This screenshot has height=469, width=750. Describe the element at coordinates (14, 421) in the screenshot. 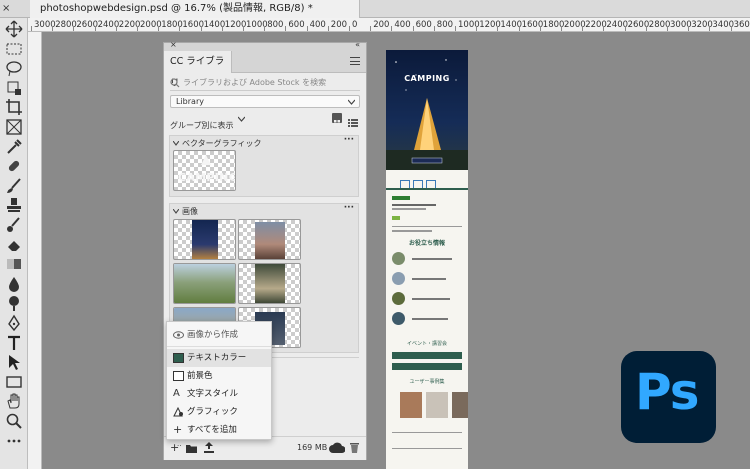

I see `zoom-tool-icon` at that location.